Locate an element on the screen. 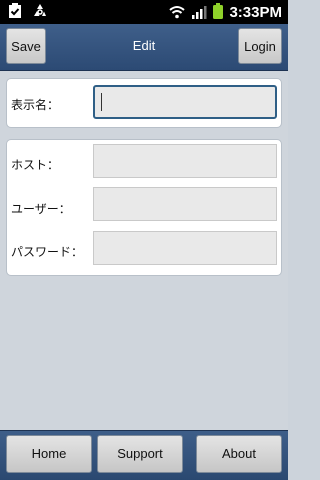 This screenshot has height=480, width=320. status-left-icons is located at coordinates (28, 13).